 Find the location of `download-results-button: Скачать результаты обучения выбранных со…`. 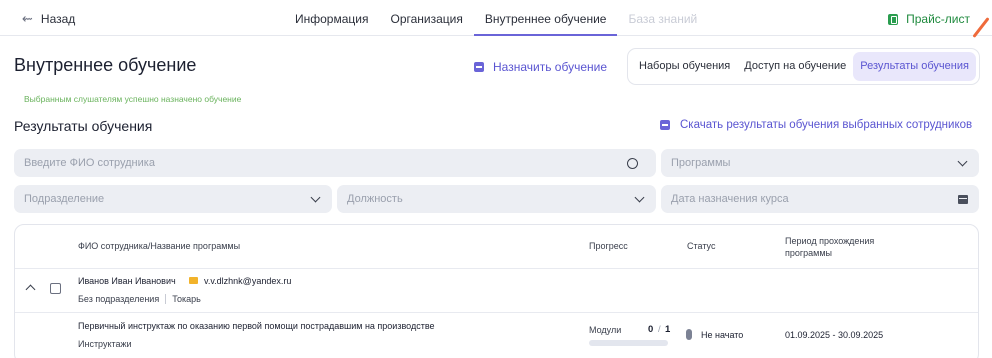

download-results-button: Скачать результаты обучения выбранных со… is located at coordinates (816, 125).